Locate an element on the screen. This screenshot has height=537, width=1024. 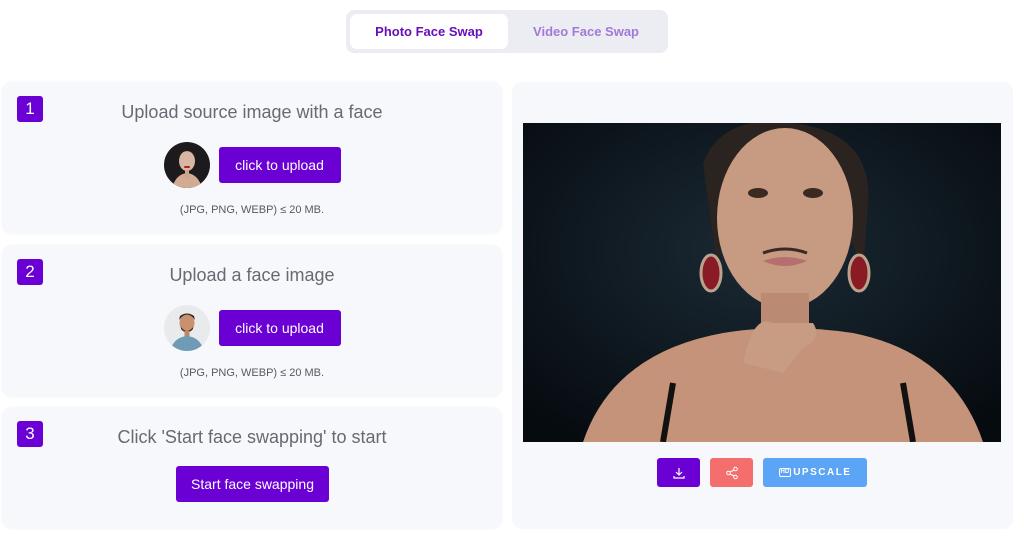
face-image-thumbnail is located at coordinates (186, 328).